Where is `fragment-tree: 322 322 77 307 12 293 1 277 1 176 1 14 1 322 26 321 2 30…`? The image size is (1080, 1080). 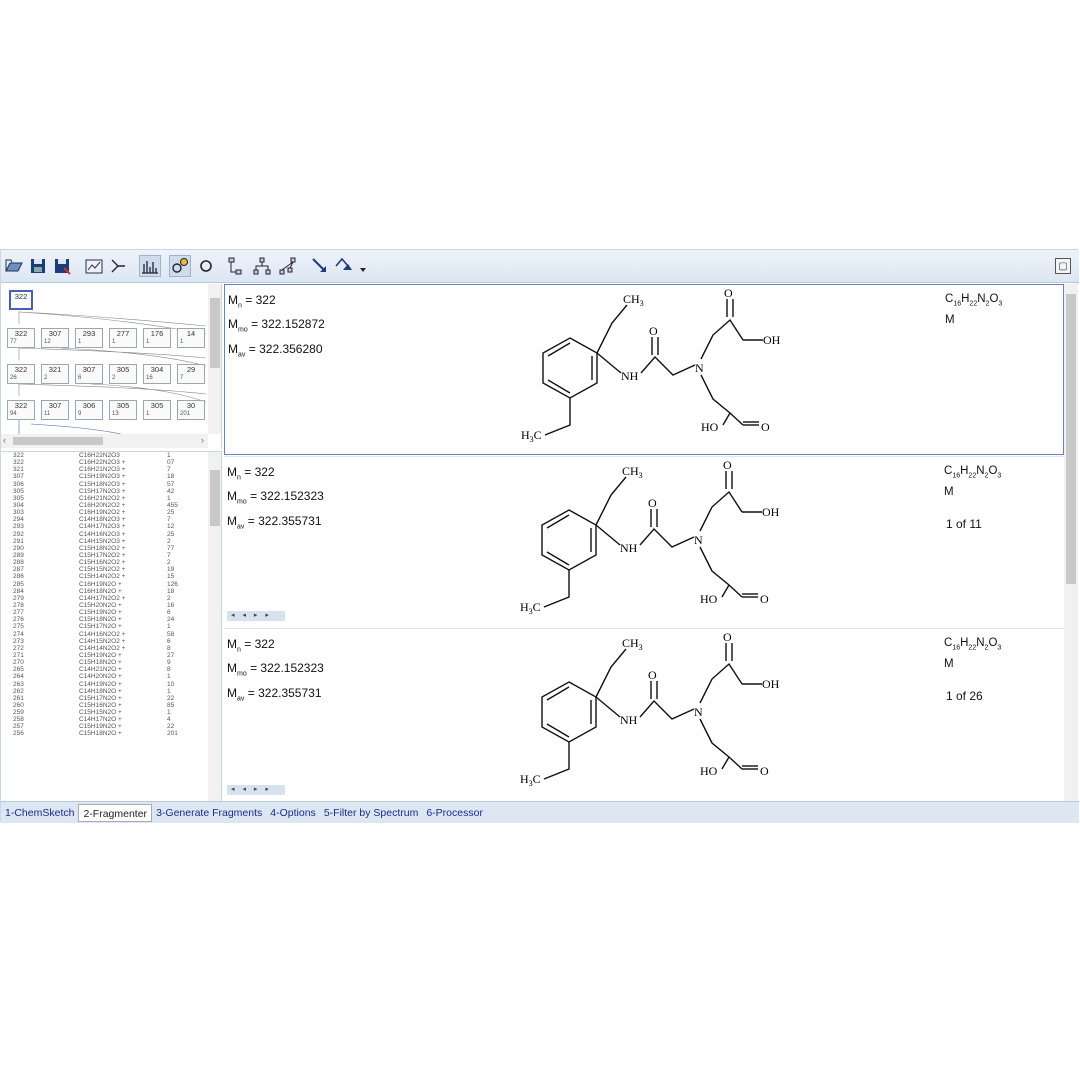
fragment-tree: 322 322 77 307 12 293 1 277 1 176 1 14 1 322 26 321 2 30… is located at coordinates (111, 366).